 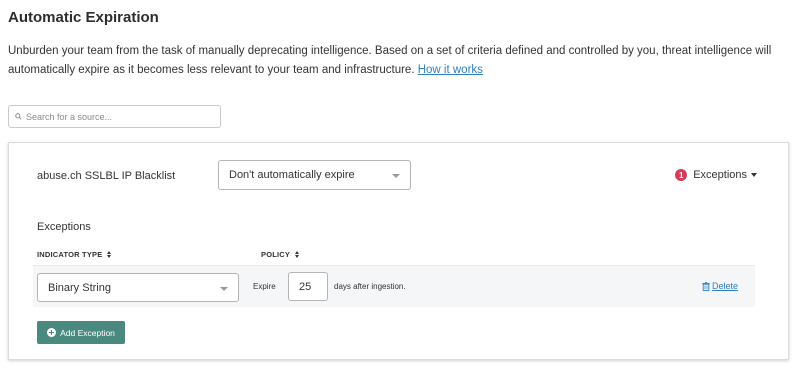 I want to click on column-header-policy: POLICY, so click(x=280, y=254).